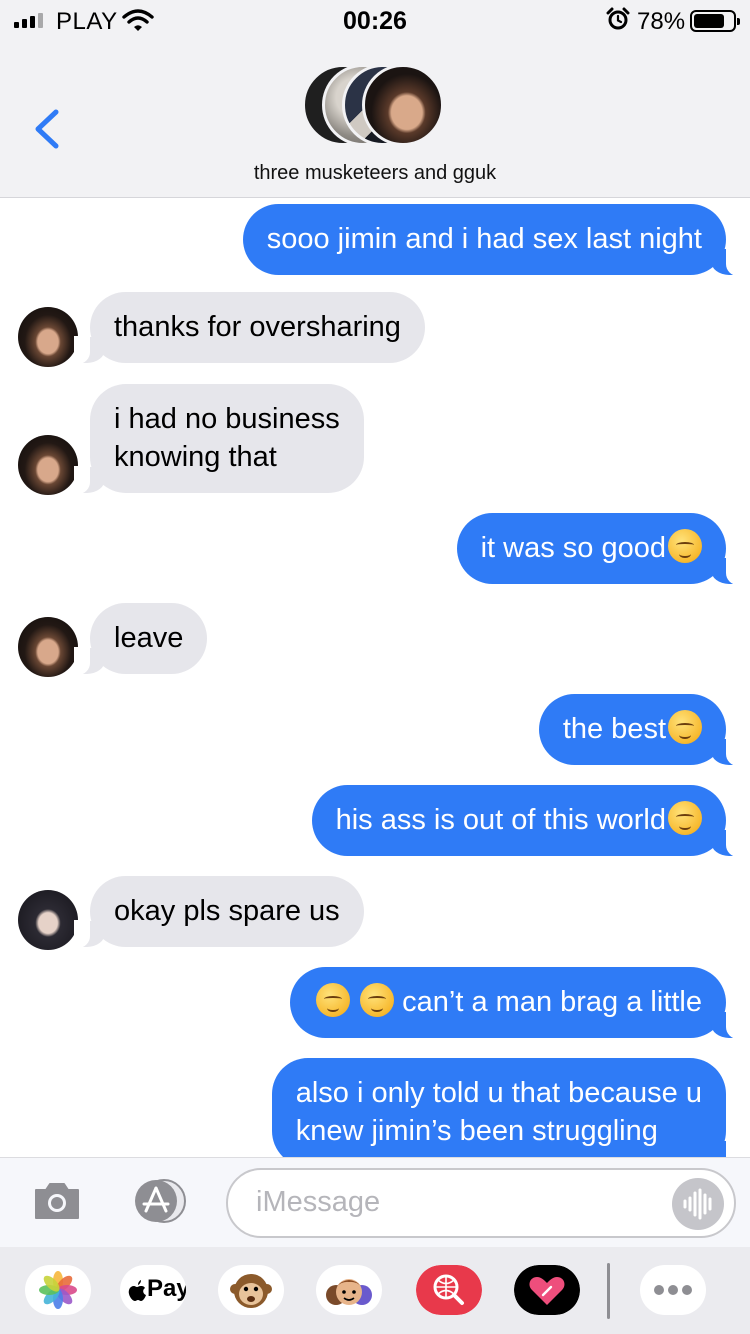 This screenshot has height=1334, width=750. I want to click on web-search-app-button, so click(449, 1290).